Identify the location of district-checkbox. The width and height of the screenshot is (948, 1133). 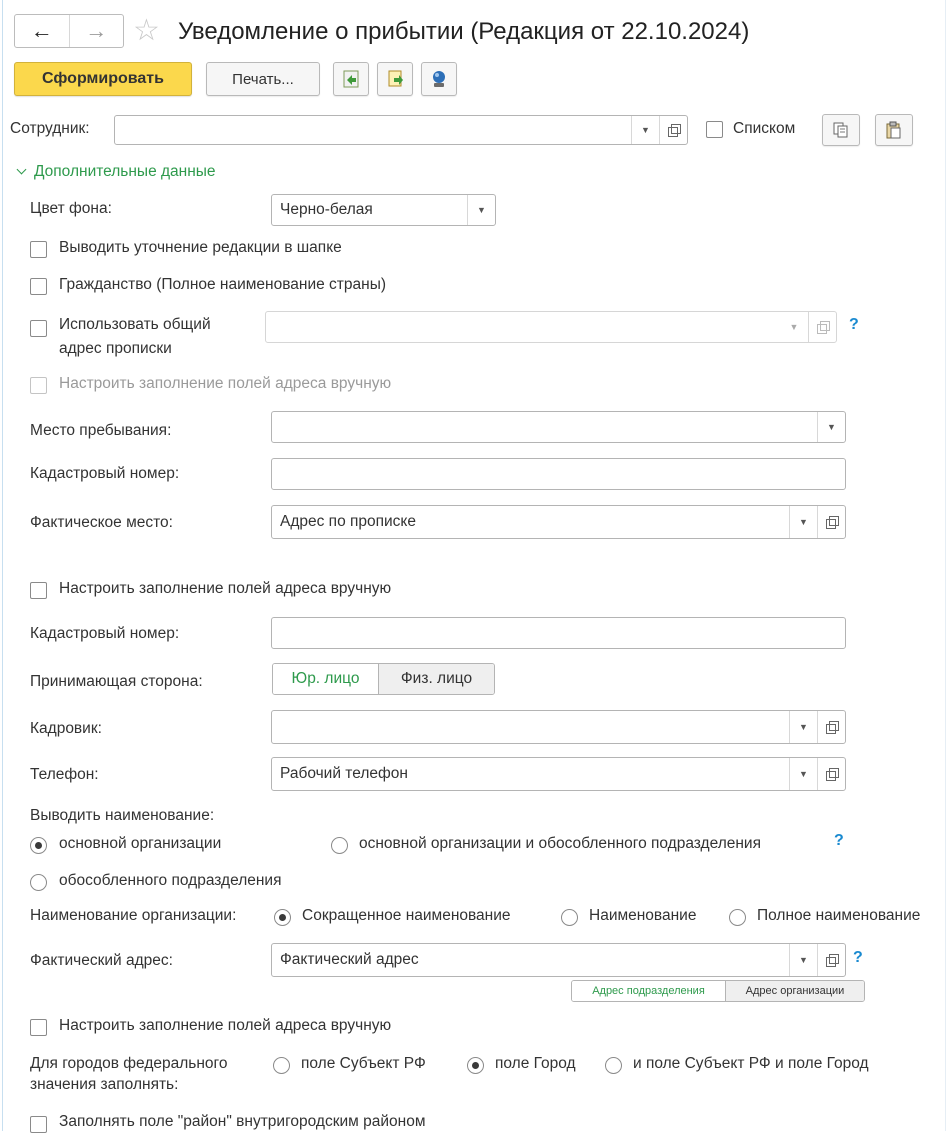
(38, 1124).